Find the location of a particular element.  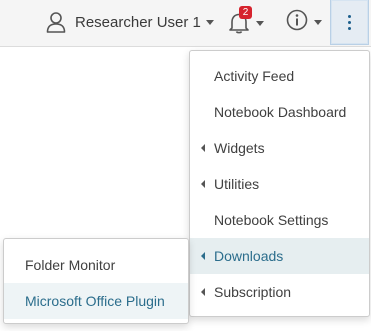

submenu-item-microsoft-office-plugin: Microsoft Office Plugin is located at coordinates (96, 301).